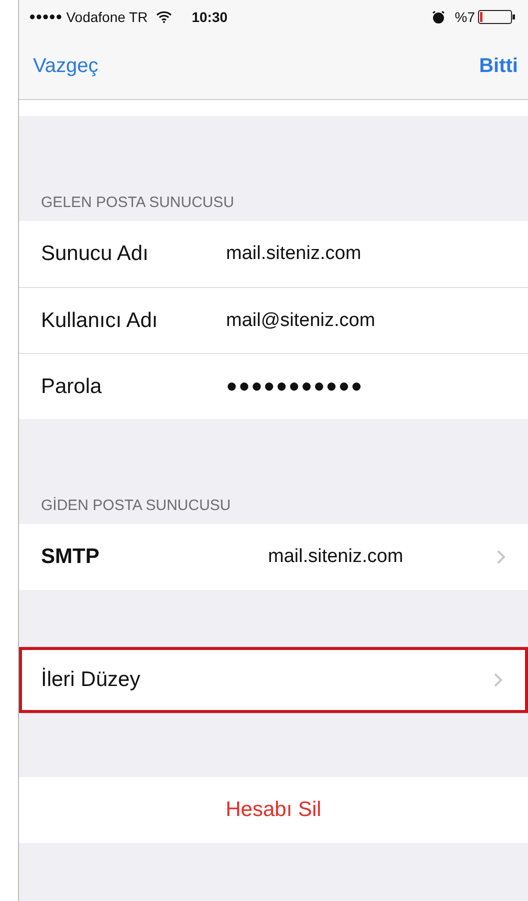  What do you see at coordinates (497, 17) in the screenshot?
I see `battery-icon` at bounding box center [497, 17].